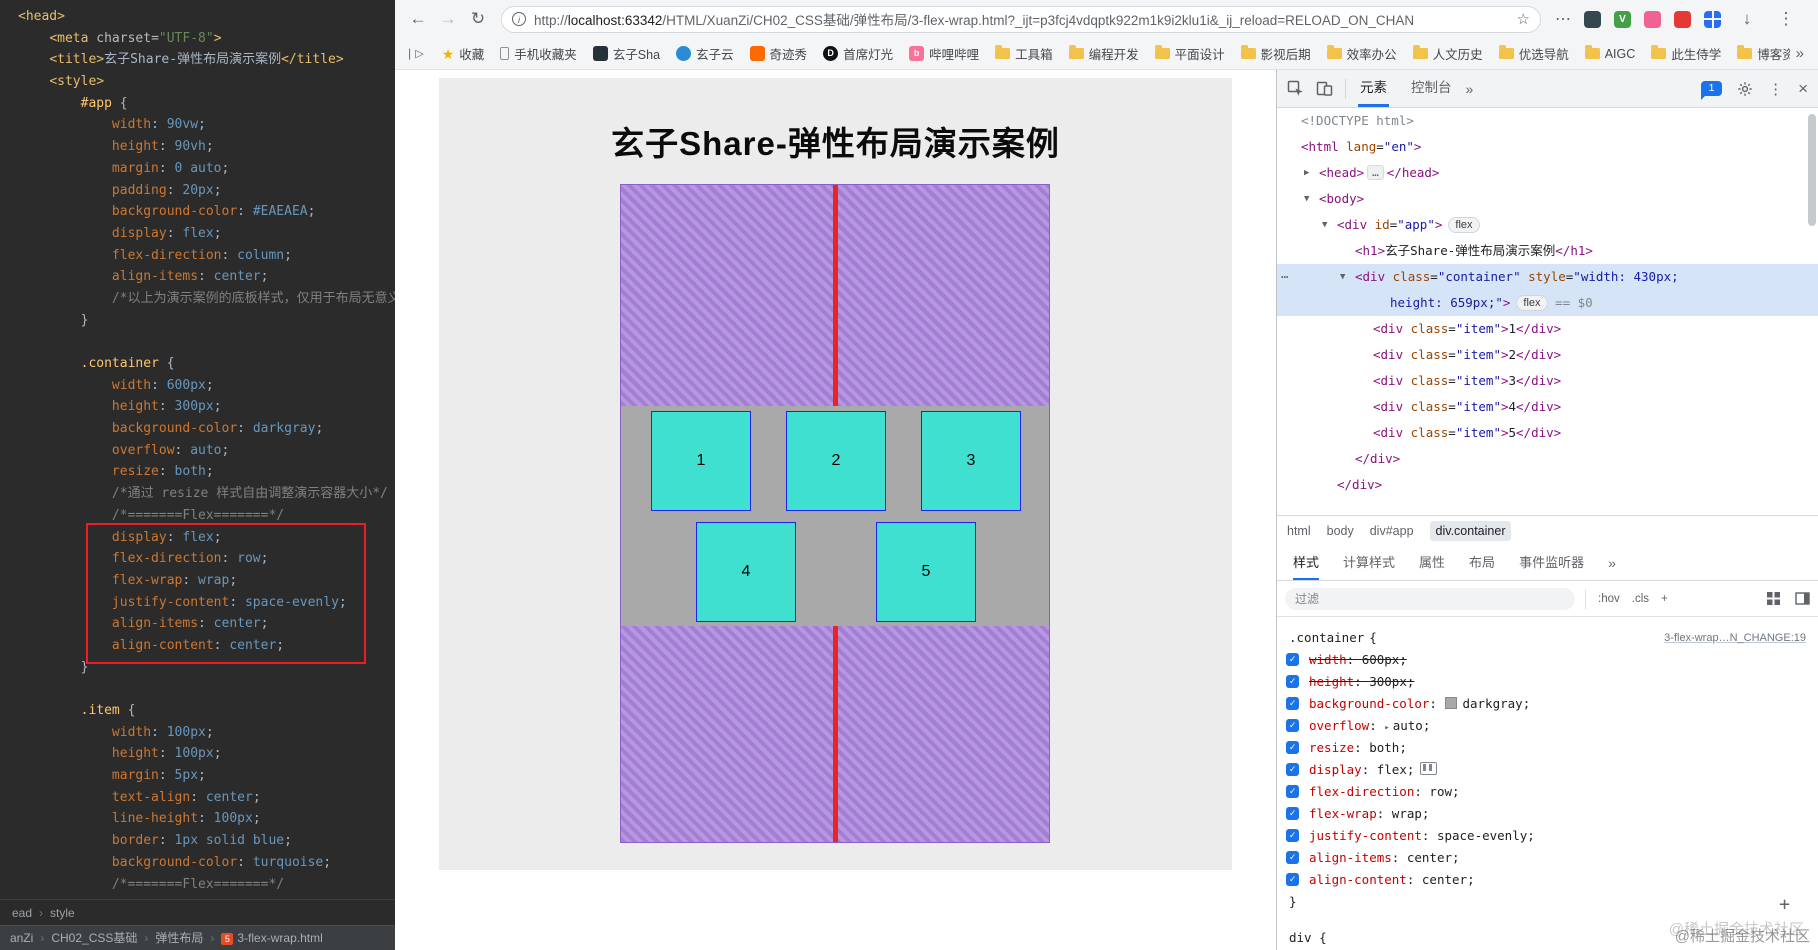  Describe the element at coordinates (206, 17) in the screenshot. I see `code-line: <head>` at that location.